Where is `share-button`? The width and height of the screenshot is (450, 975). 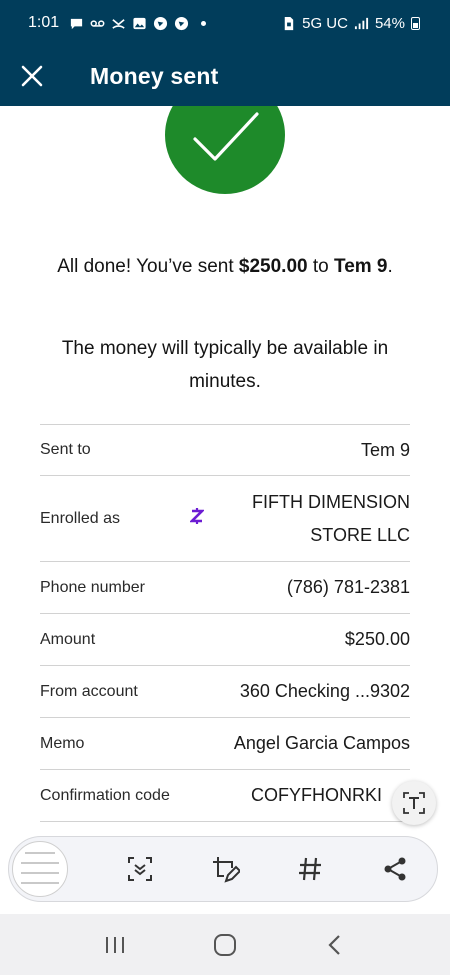
share-button is located at coordinates (395, 869).